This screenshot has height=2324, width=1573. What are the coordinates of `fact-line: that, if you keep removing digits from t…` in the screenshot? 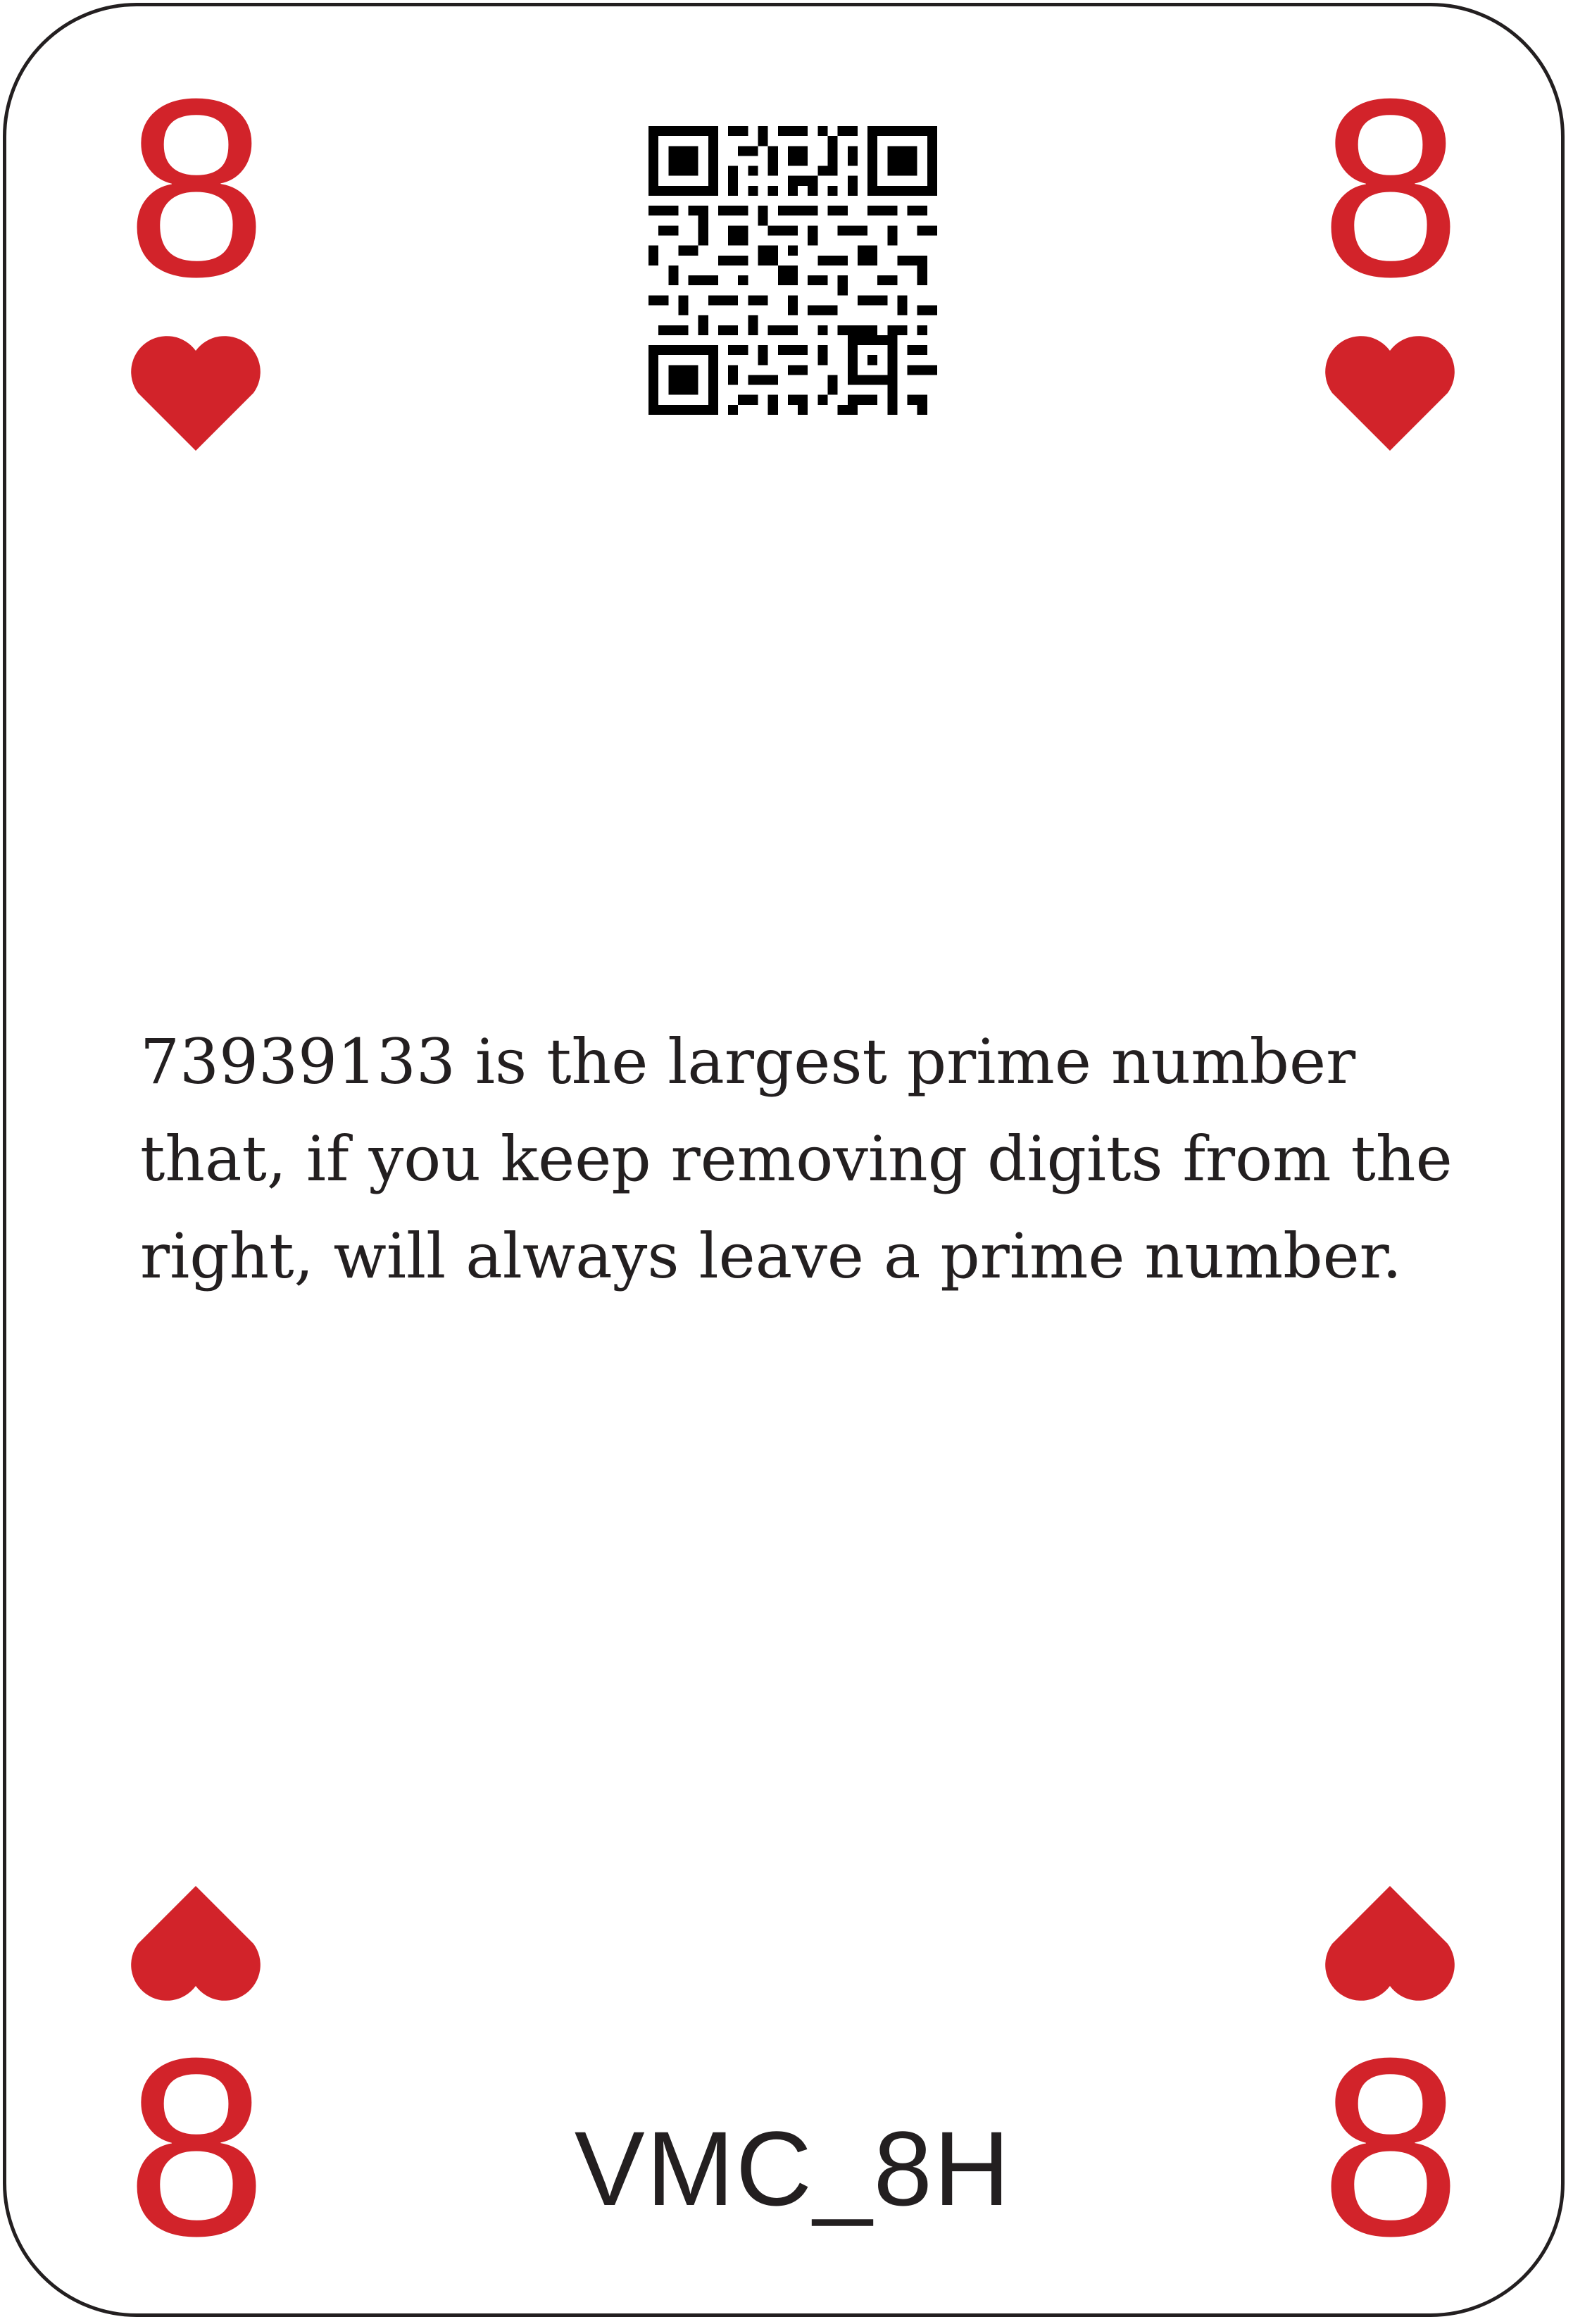 It's located at (796, 1159).